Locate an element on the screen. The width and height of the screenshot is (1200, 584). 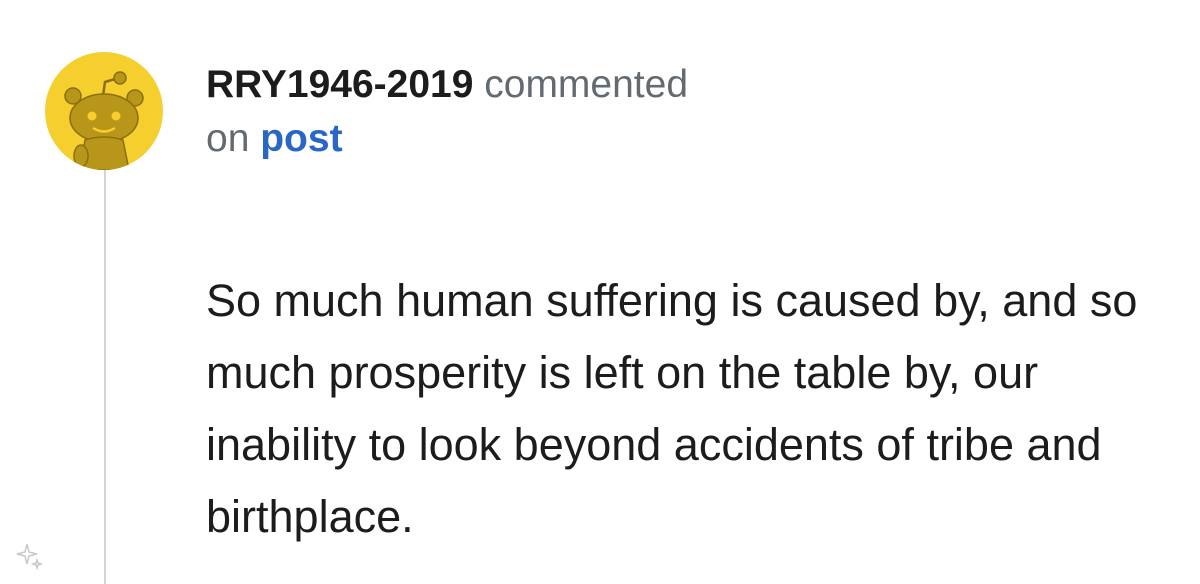
user-avatar is located at coordinates (104, 111).